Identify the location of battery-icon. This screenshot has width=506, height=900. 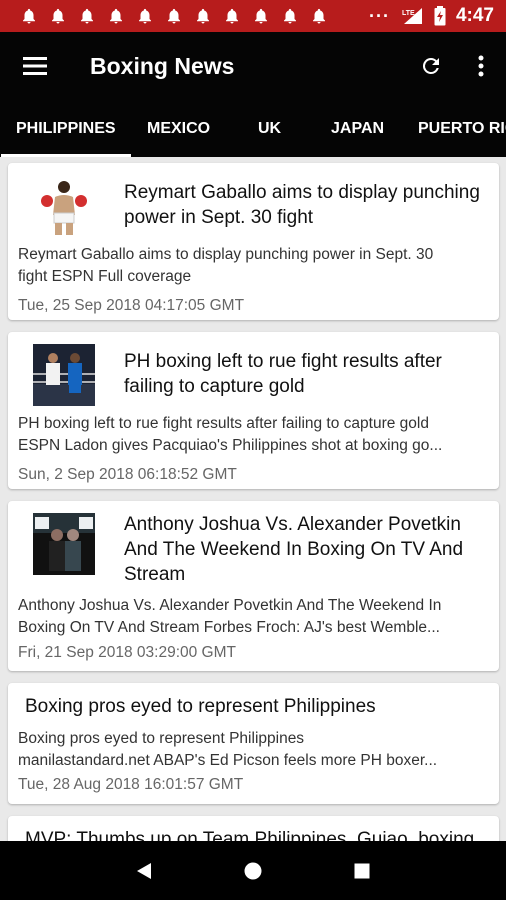
(440, 16).